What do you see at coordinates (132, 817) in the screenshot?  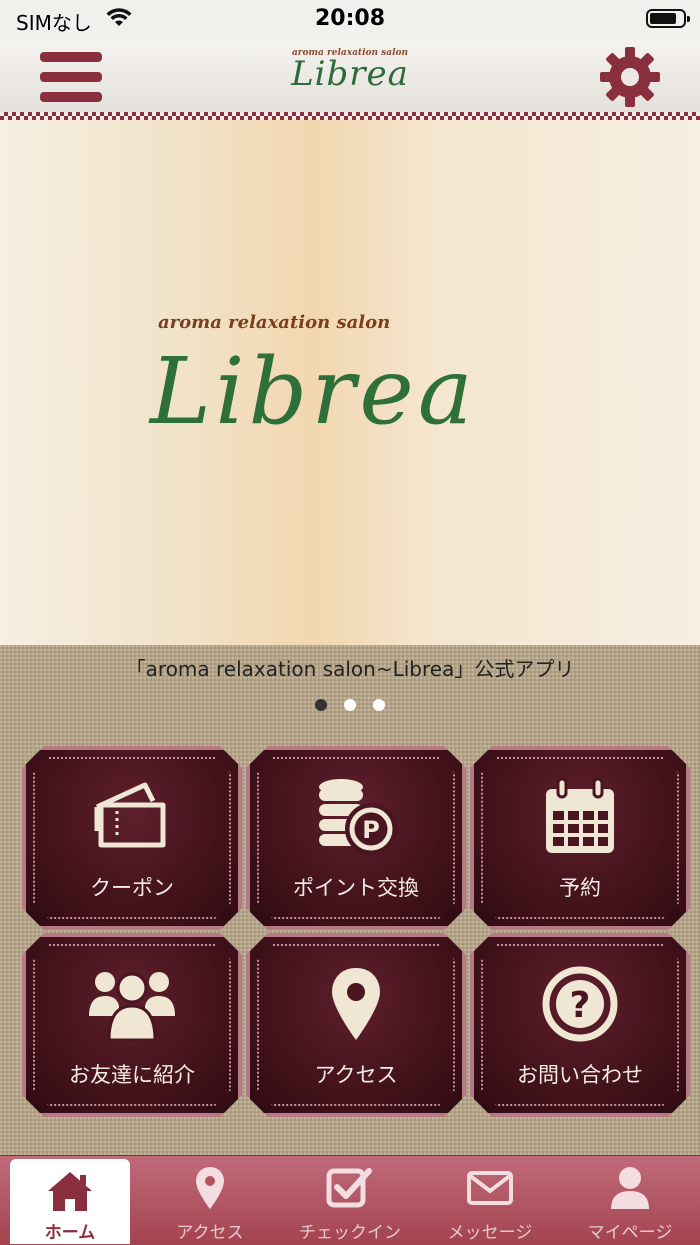 I see `coupon-ticket-icon` at bounding box center [132, 817].